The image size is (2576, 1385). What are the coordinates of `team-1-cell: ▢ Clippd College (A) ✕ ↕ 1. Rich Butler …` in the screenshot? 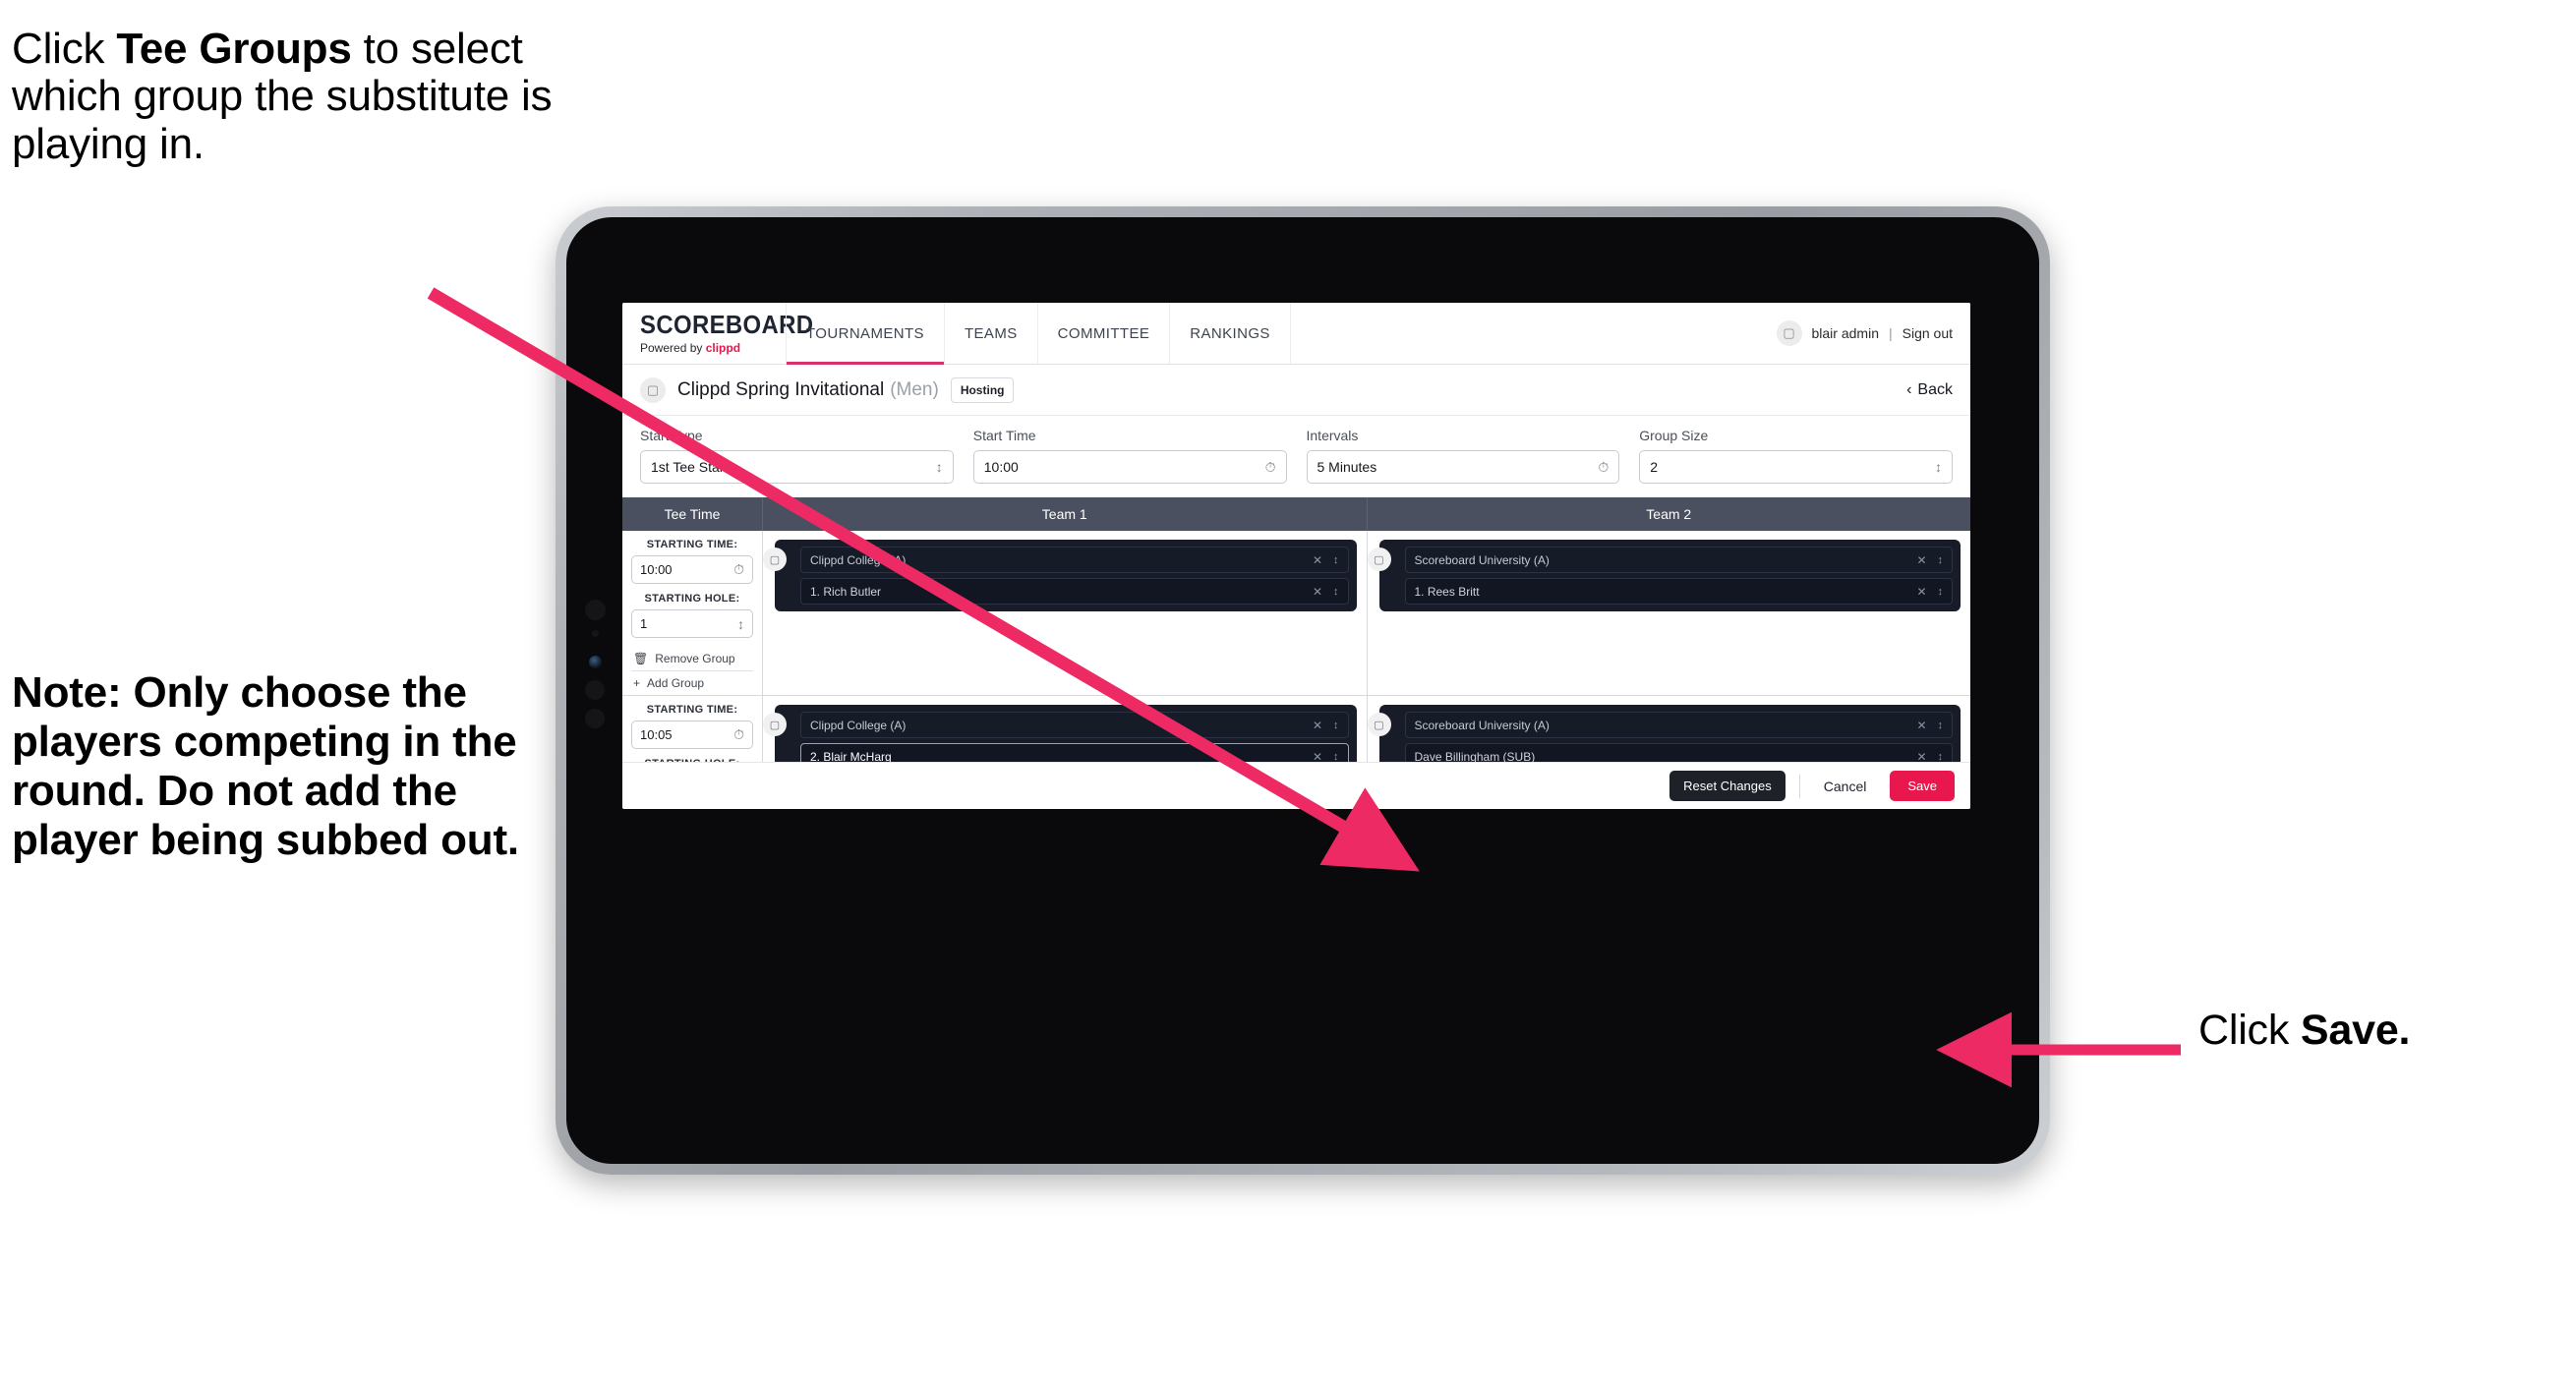 It's located at (1065, 613).